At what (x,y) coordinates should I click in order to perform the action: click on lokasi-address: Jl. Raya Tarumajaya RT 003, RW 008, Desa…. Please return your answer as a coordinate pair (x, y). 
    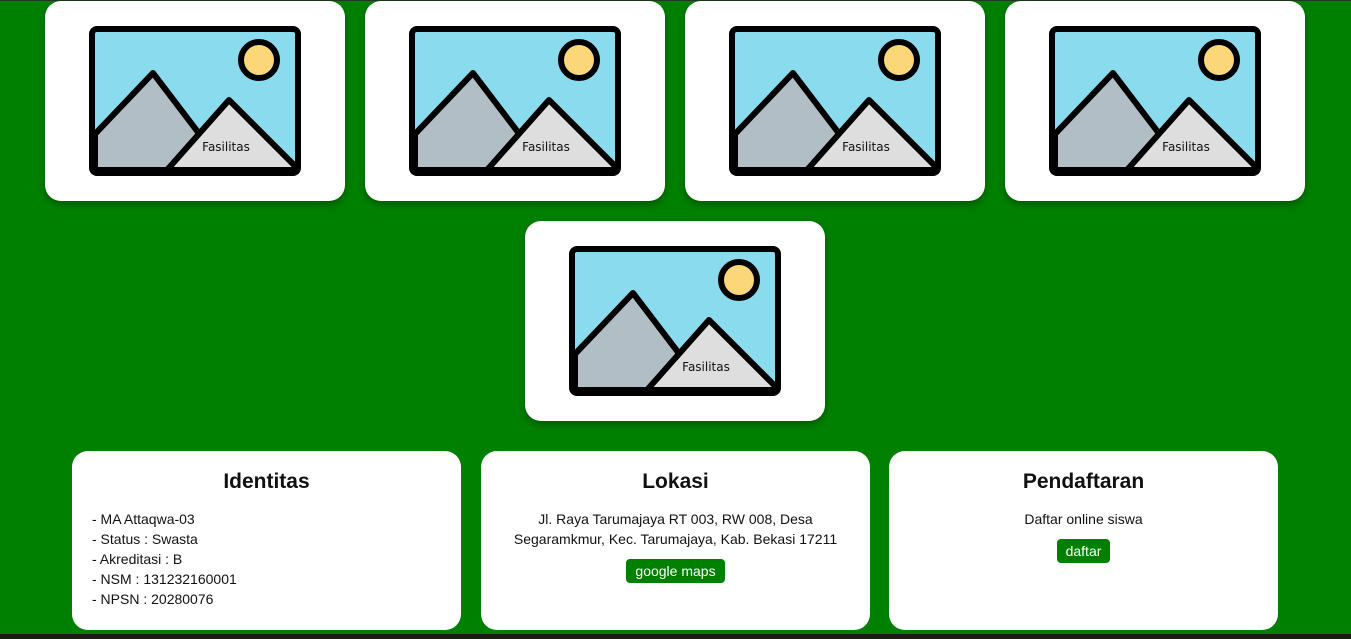
    Looking at the image, I should click on (675, 529).